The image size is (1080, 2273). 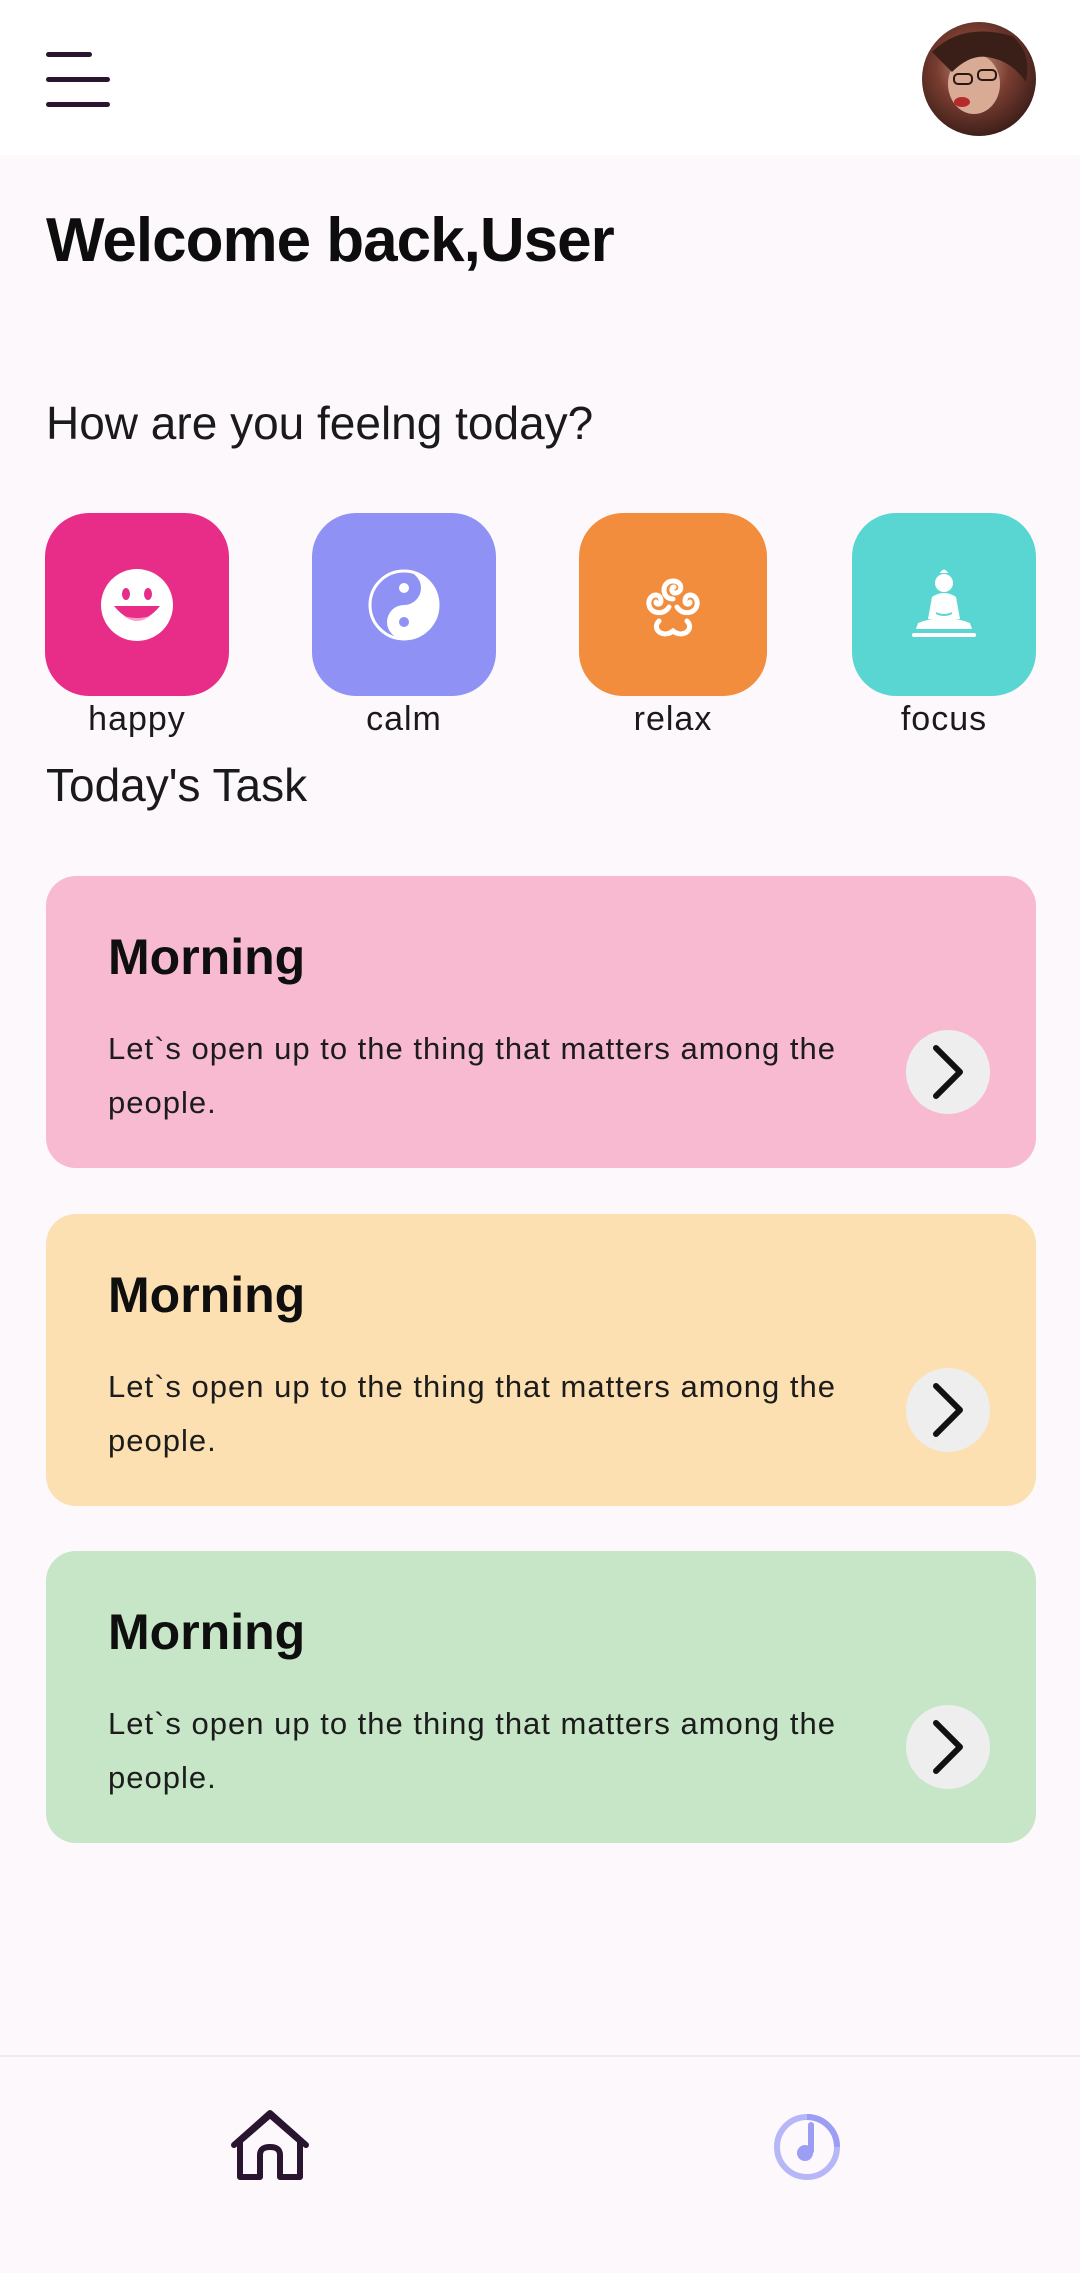 I want to click on mood-tile-focus, so click(x=944, y=604).